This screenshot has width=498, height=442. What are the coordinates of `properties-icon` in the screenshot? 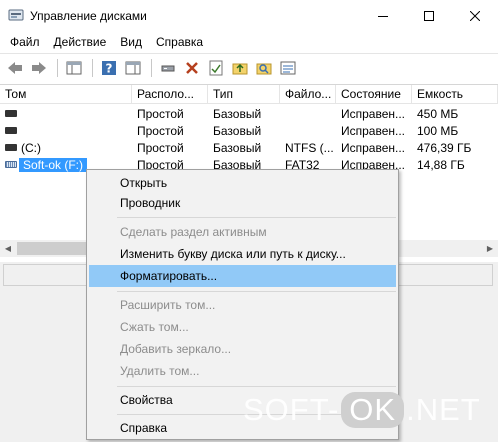 It's located at (288, 67).